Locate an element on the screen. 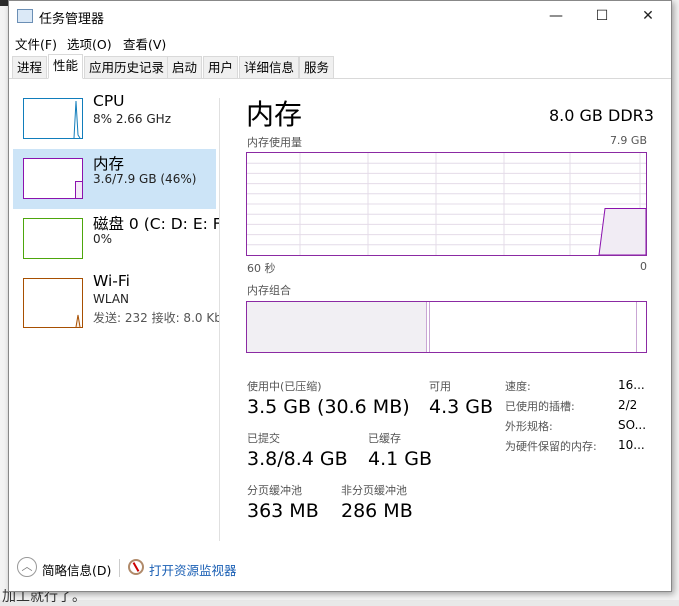 The width and height of the screenshot is (679, 606). task-manager-icon is located at coordinates (25, 16).